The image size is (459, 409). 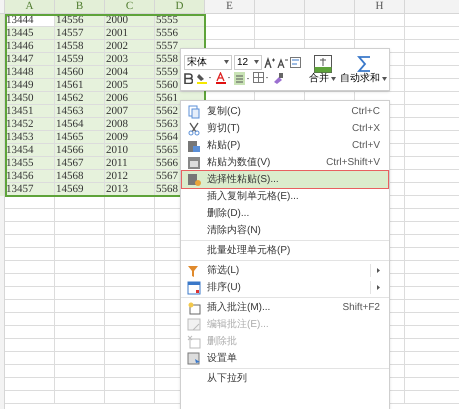 I want to click on table-cell: 13456, so click(x=30, y=176).